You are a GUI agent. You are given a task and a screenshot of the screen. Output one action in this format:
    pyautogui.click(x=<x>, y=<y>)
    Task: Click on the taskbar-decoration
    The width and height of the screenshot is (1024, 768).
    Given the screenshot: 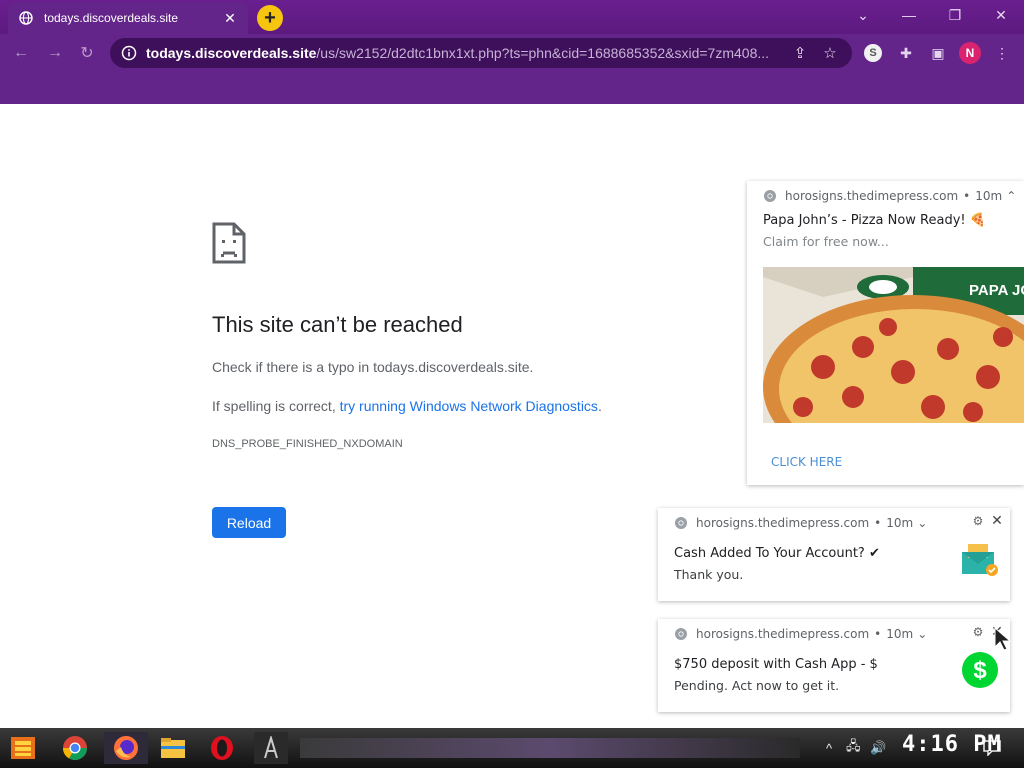 What is the action you would take?
    pyautogui.click(x=550, y=748)
    